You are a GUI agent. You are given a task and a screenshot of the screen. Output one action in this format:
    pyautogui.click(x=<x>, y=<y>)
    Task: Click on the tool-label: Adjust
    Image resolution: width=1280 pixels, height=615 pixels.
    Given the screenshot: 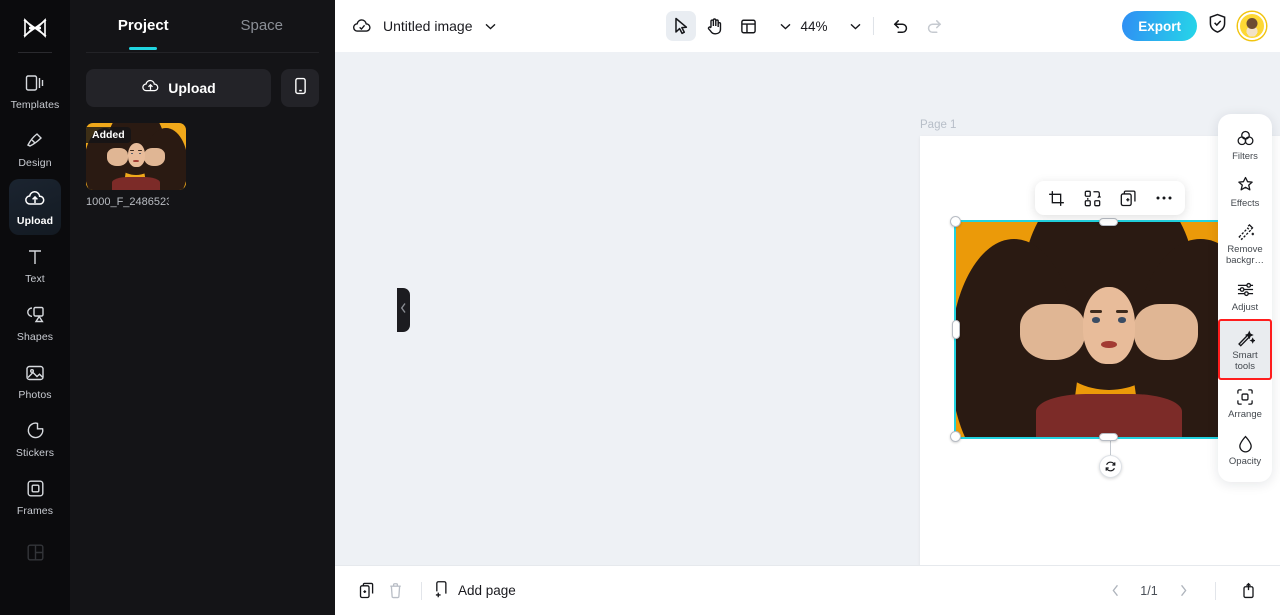 What is the action you would take?
    pyautogui.click(x=1245, y=307)
    